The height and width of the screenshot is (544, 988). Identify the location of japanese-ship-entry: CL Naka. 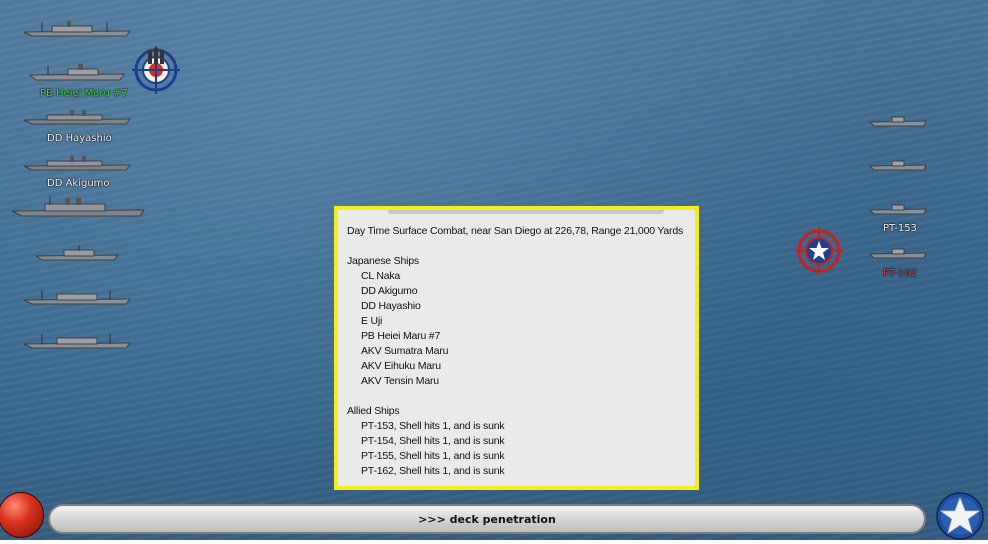
(381, 276).